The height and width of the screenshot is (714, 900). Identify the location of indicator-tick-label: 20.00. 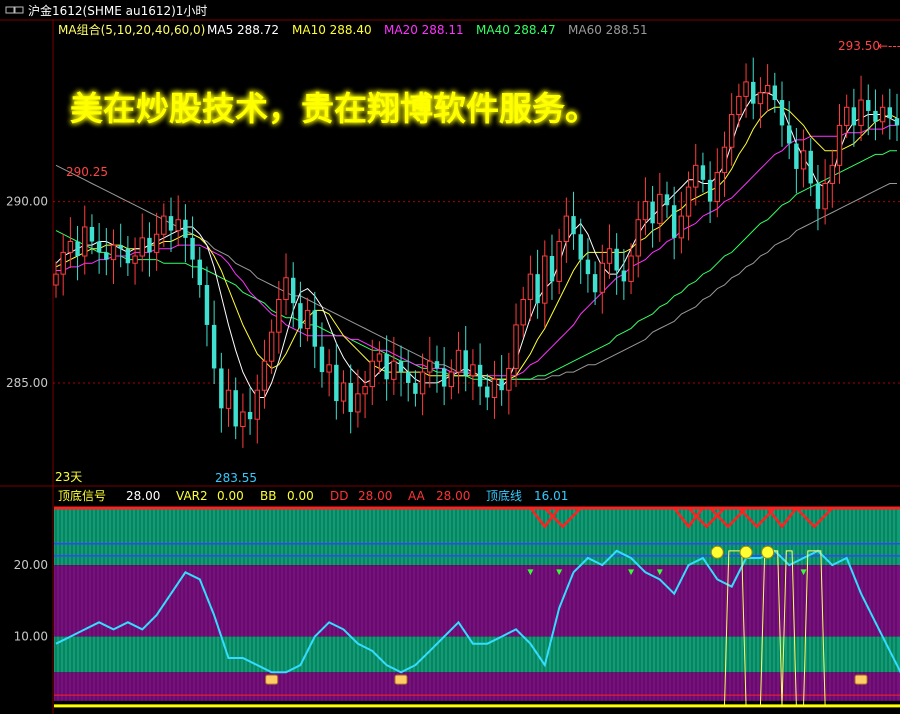
(31, 565).